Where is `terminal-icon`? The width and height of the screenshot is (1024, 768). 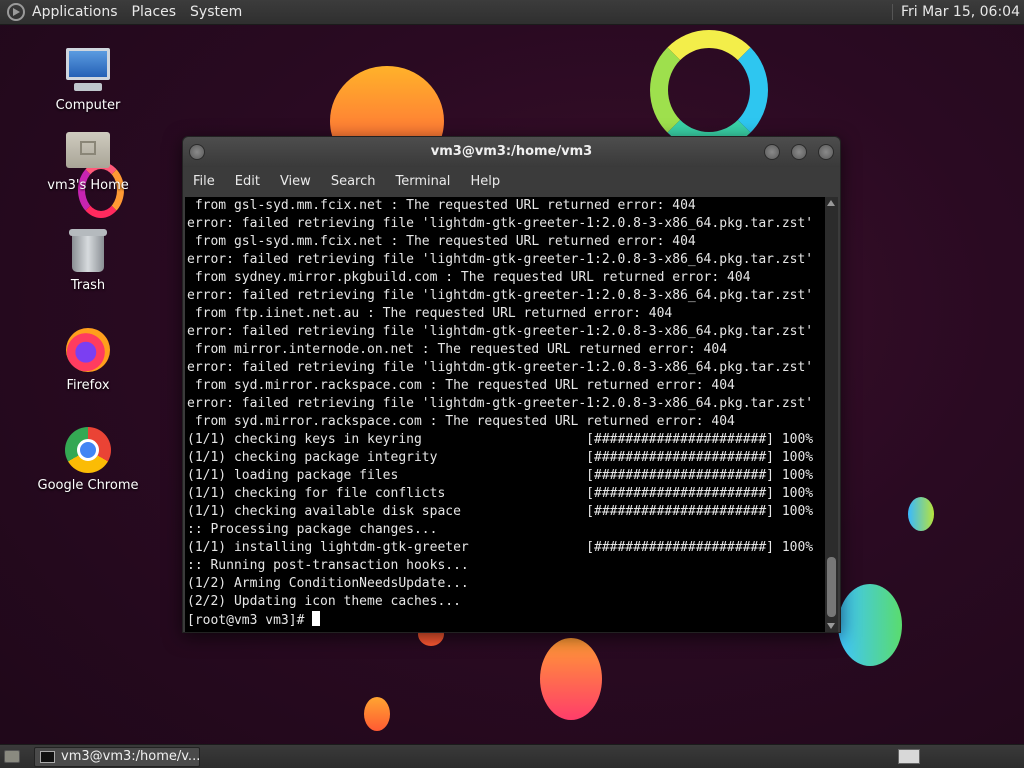 terminal-icon is located at coordinates (47, 757).